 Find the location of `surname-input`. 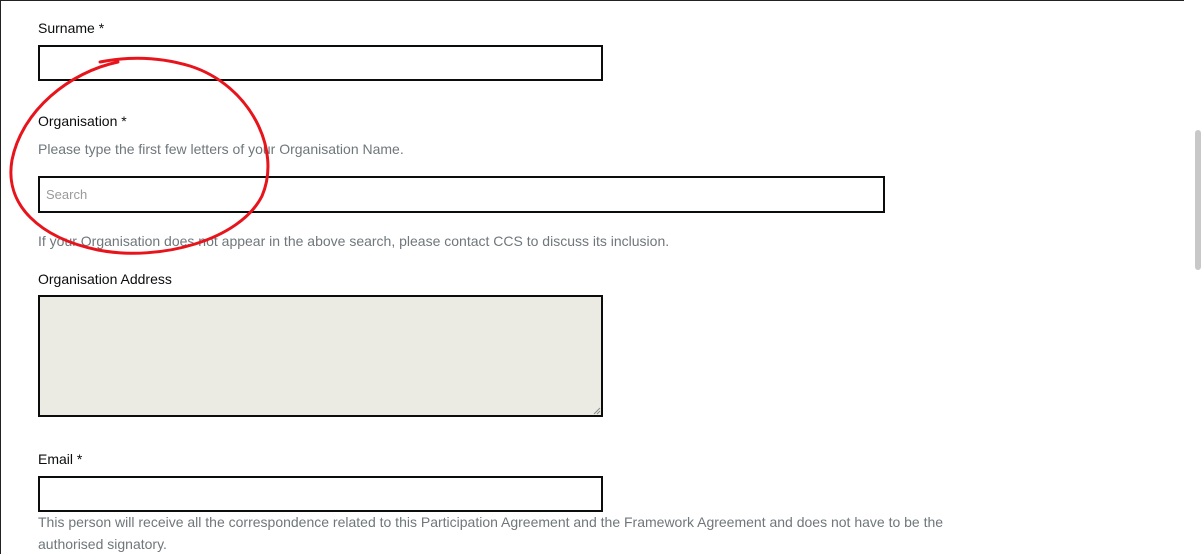

surname-input is located at coordinates (320, 63).